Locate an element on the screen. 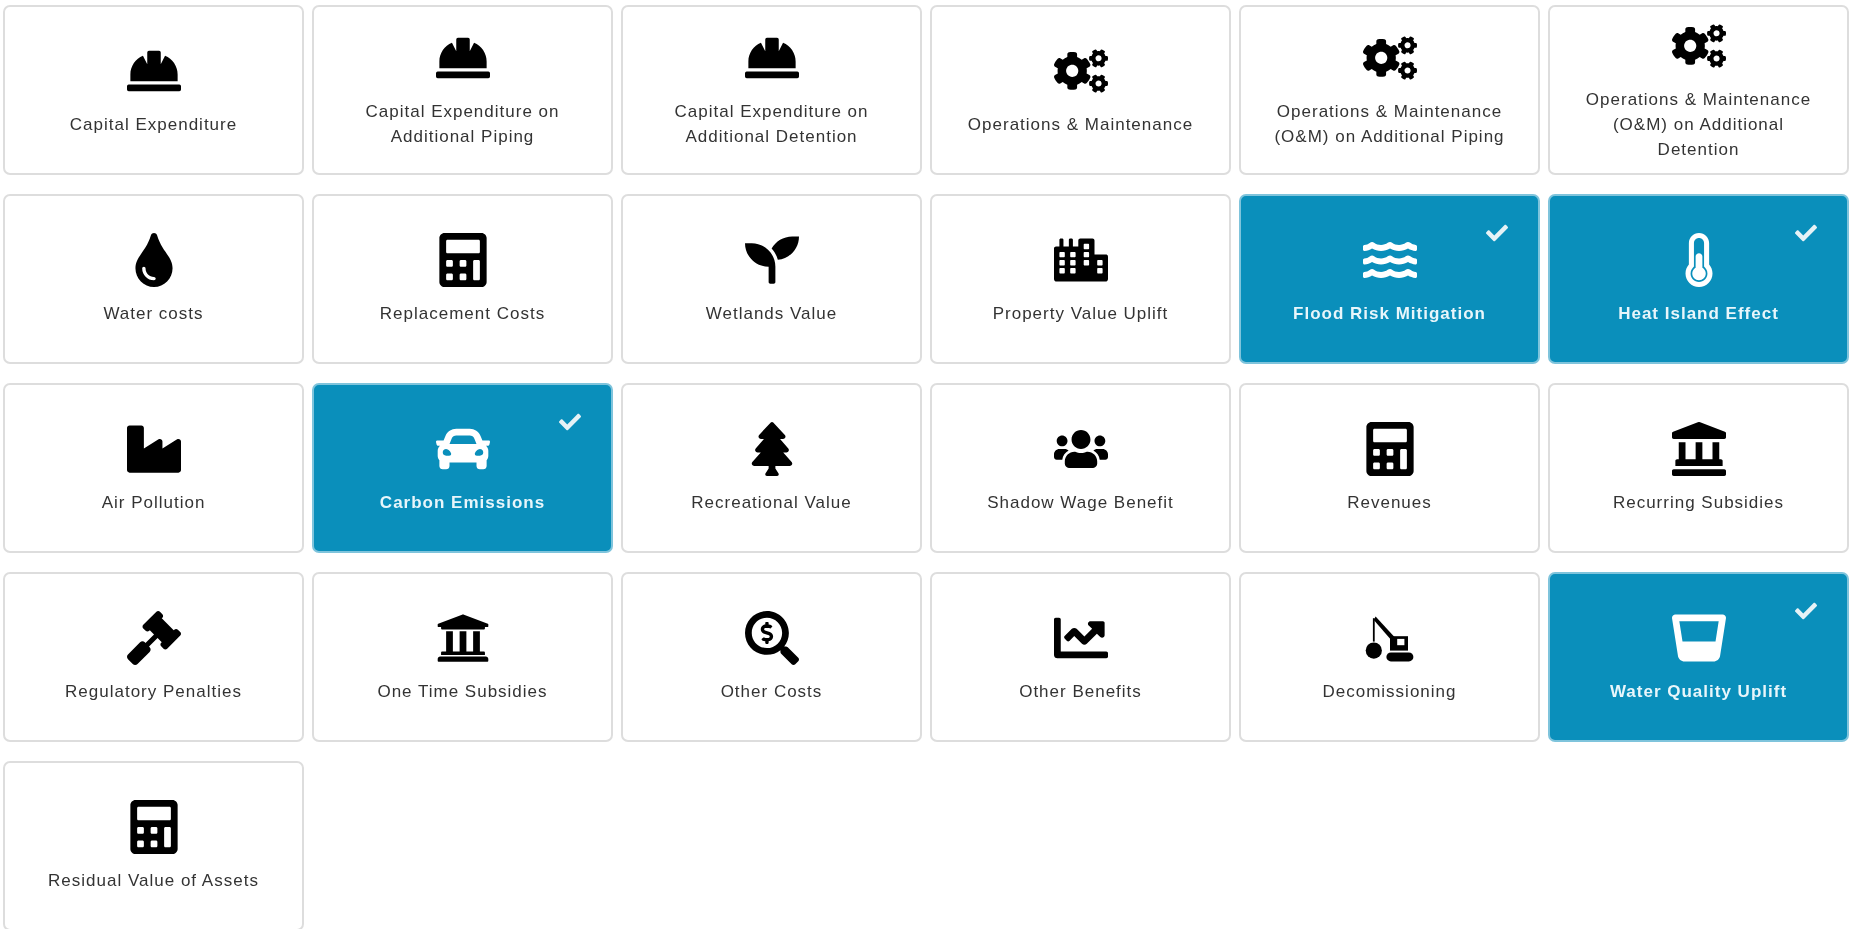  category-tile: Replacement Costs is located at coordinates (462, 279).